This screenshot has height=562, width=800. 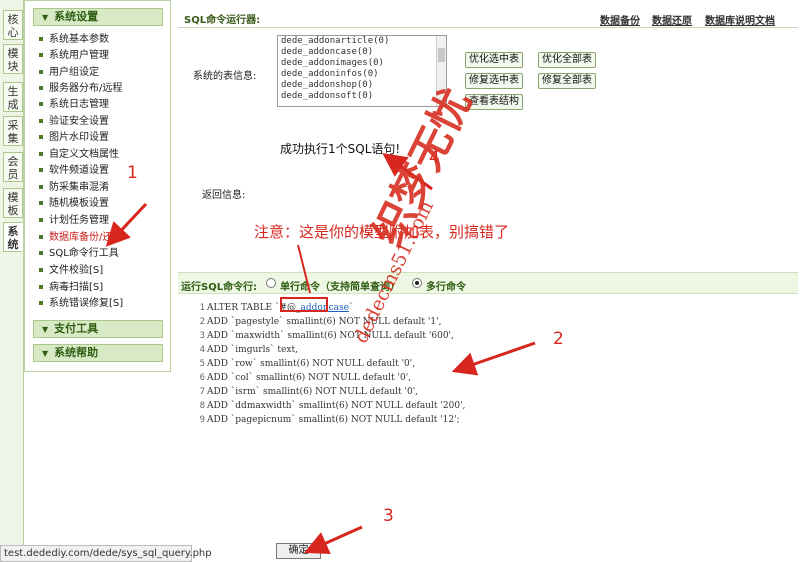 What do you see at coordinates (333, 540) in the screenshot?
I see `arrow-to-ok-button-icon` at bounding box center [333, 540].